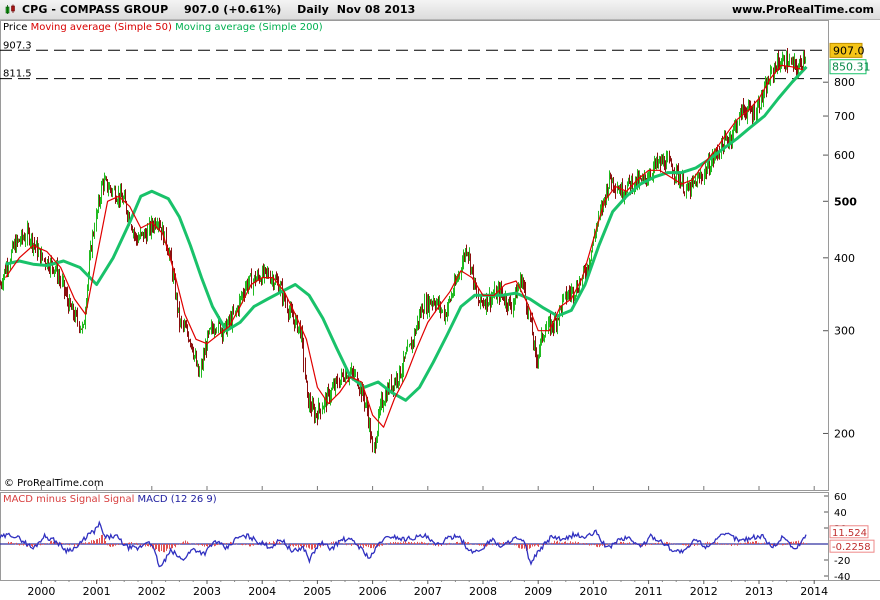  What do you see at coordinates (844, 116) in the screenshot?
I see `y-tick-label: 700` at bounding box center [844, 116].